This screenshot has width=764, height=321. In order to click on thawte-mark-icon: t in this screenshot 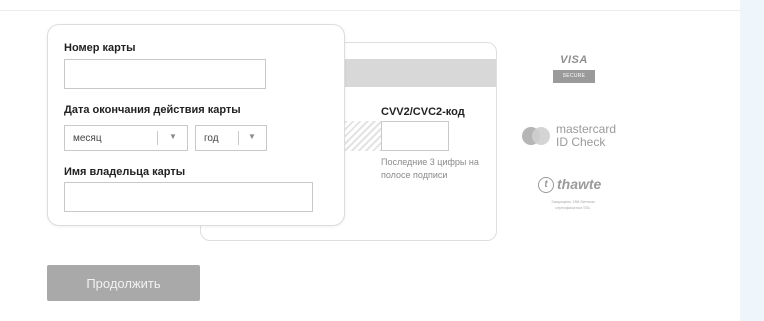, I will do `click(546, 185)`.